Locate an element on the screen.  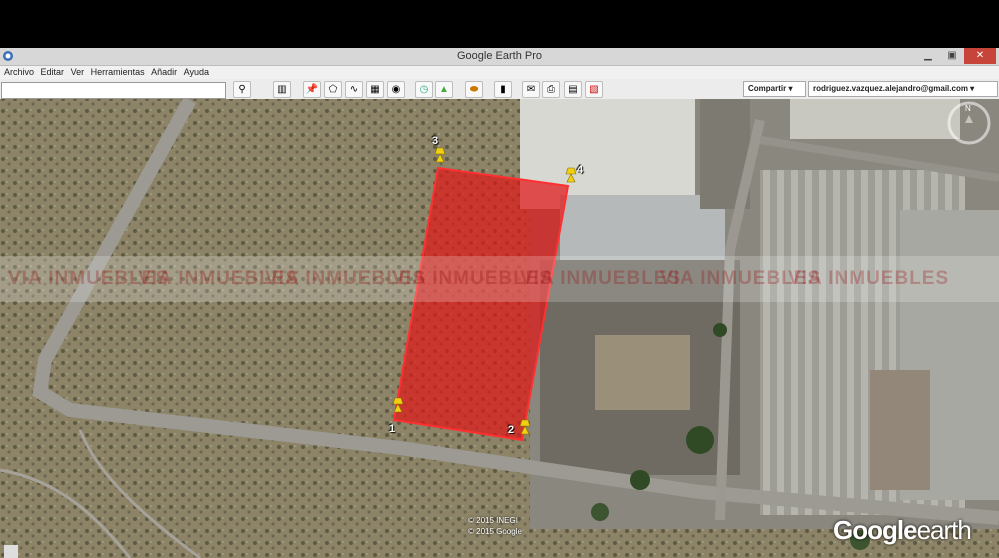
account-dropdown: rodriguez.vazquez.alejandro@gmail.com ▾ is located at coordinates (903, 89).